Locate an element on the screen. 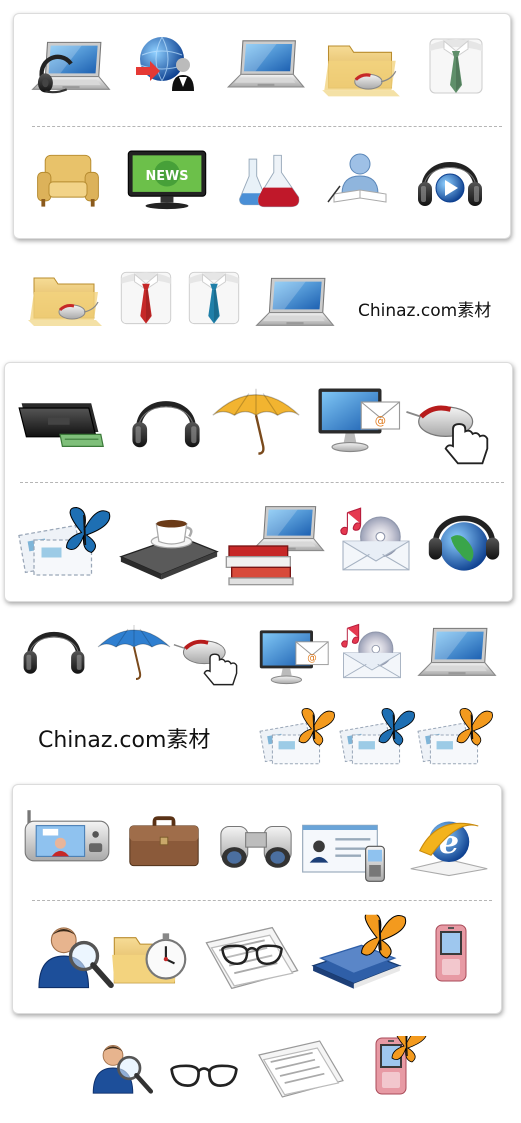  armchair-icon is located at coordinates (68, 180).